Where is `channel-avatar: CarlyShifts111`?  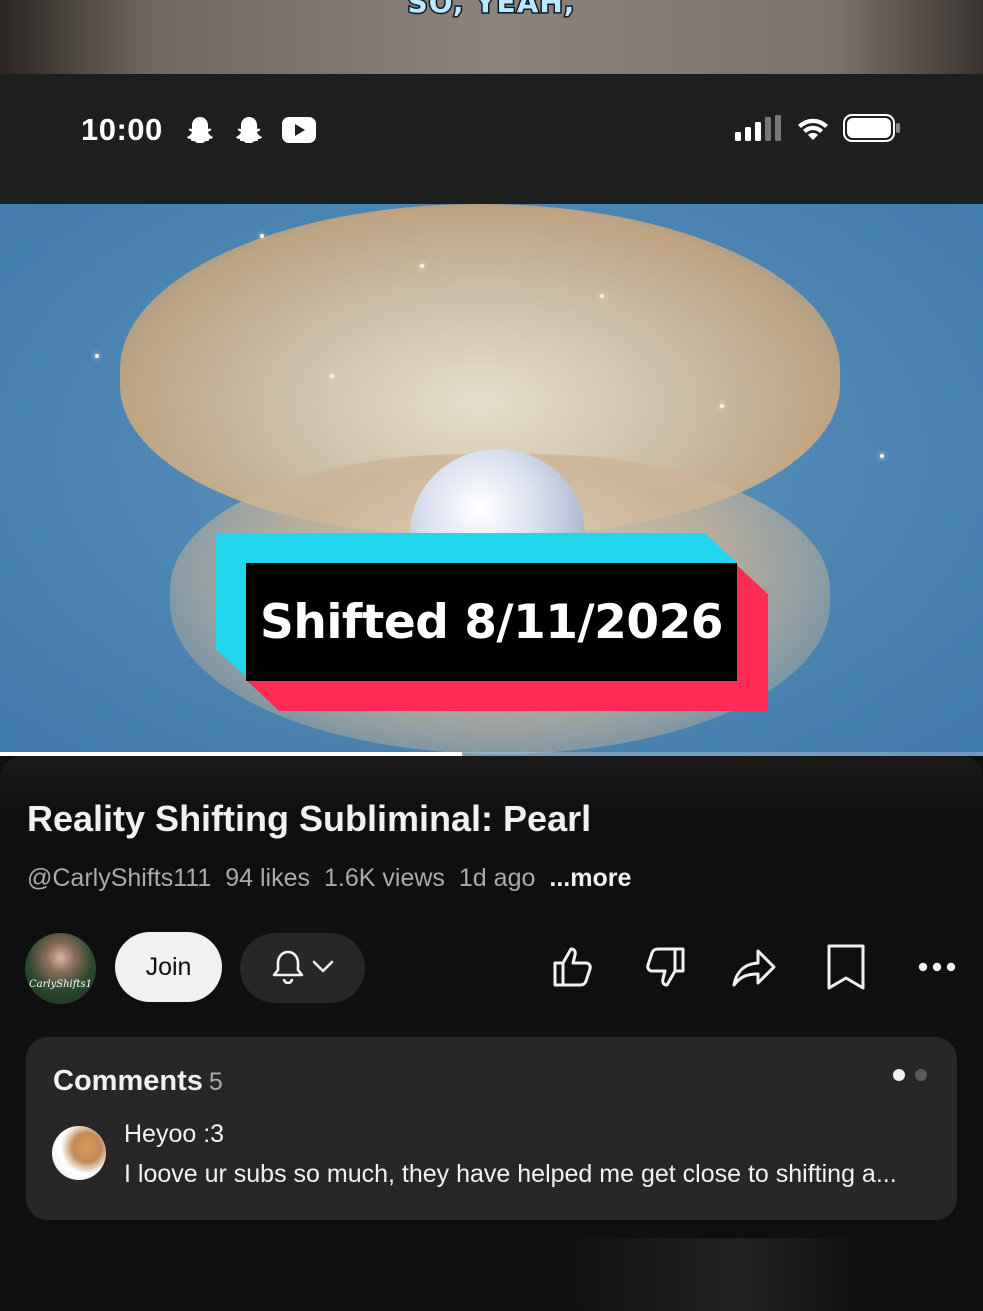
channel-avatar: CarlyShifts111 is located at coordinates (60, 968).